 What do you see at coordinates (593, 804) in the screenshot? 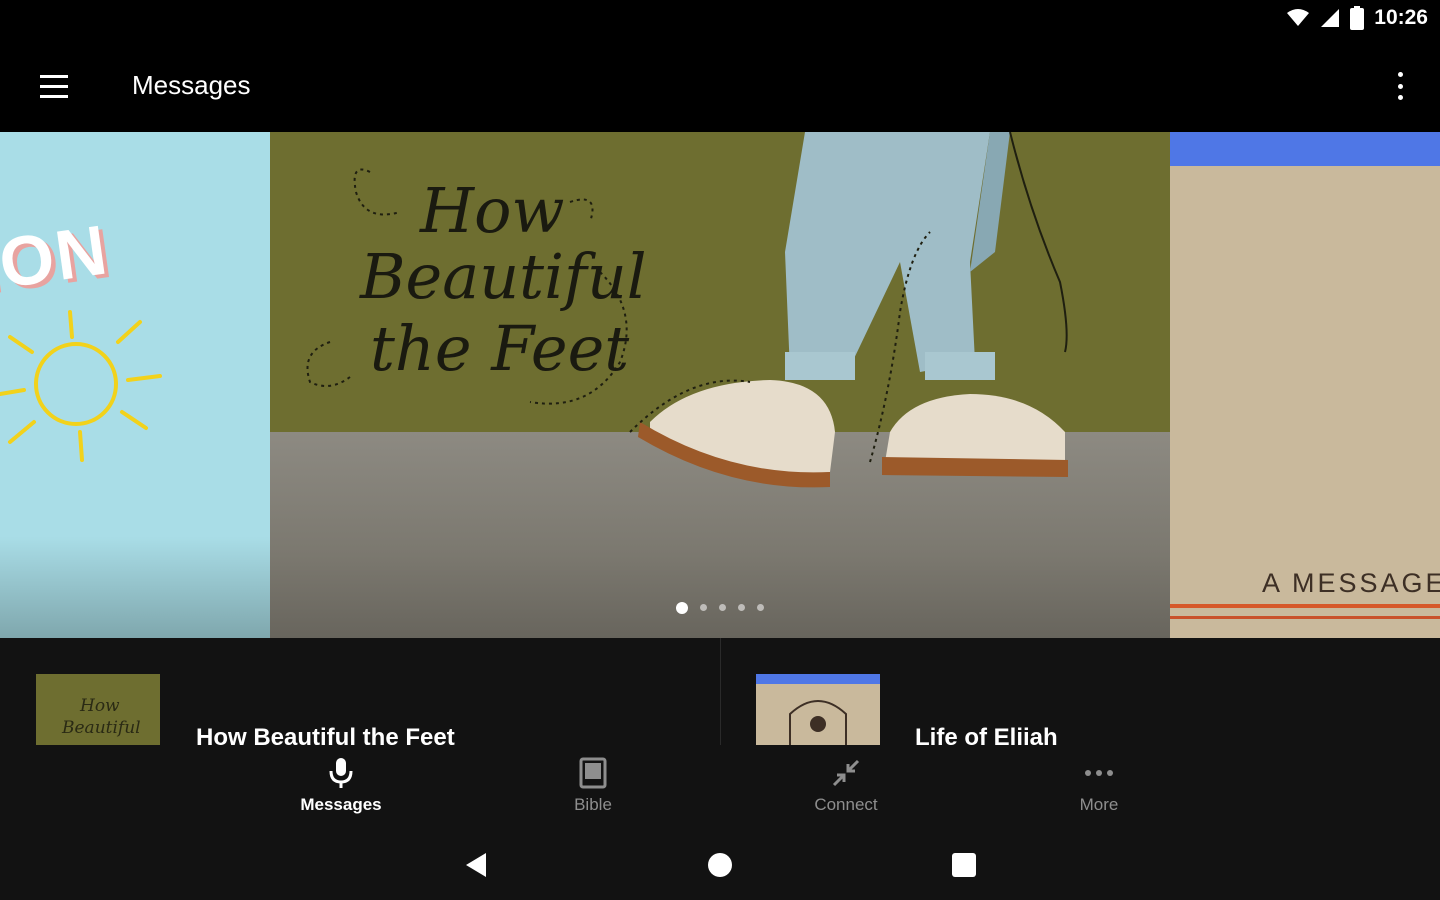
I see `nav-label: Bible` at bounding box center [593, 804].